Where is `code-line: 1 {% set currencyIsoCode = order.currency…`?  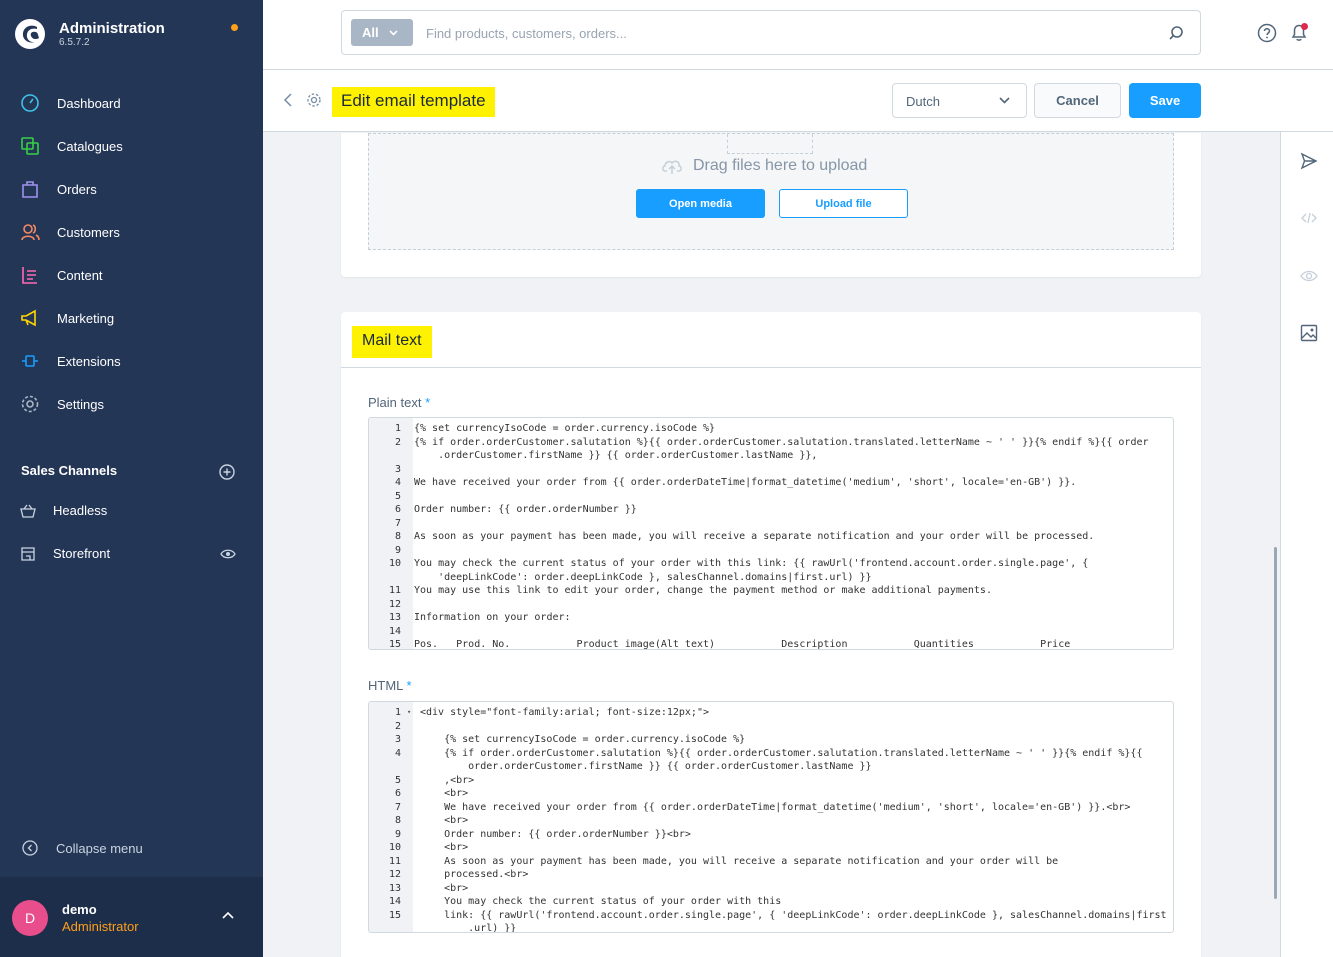 code-line: 1 {% set currencyIsoCode = order.currency… is located at coordinates (771, 428).